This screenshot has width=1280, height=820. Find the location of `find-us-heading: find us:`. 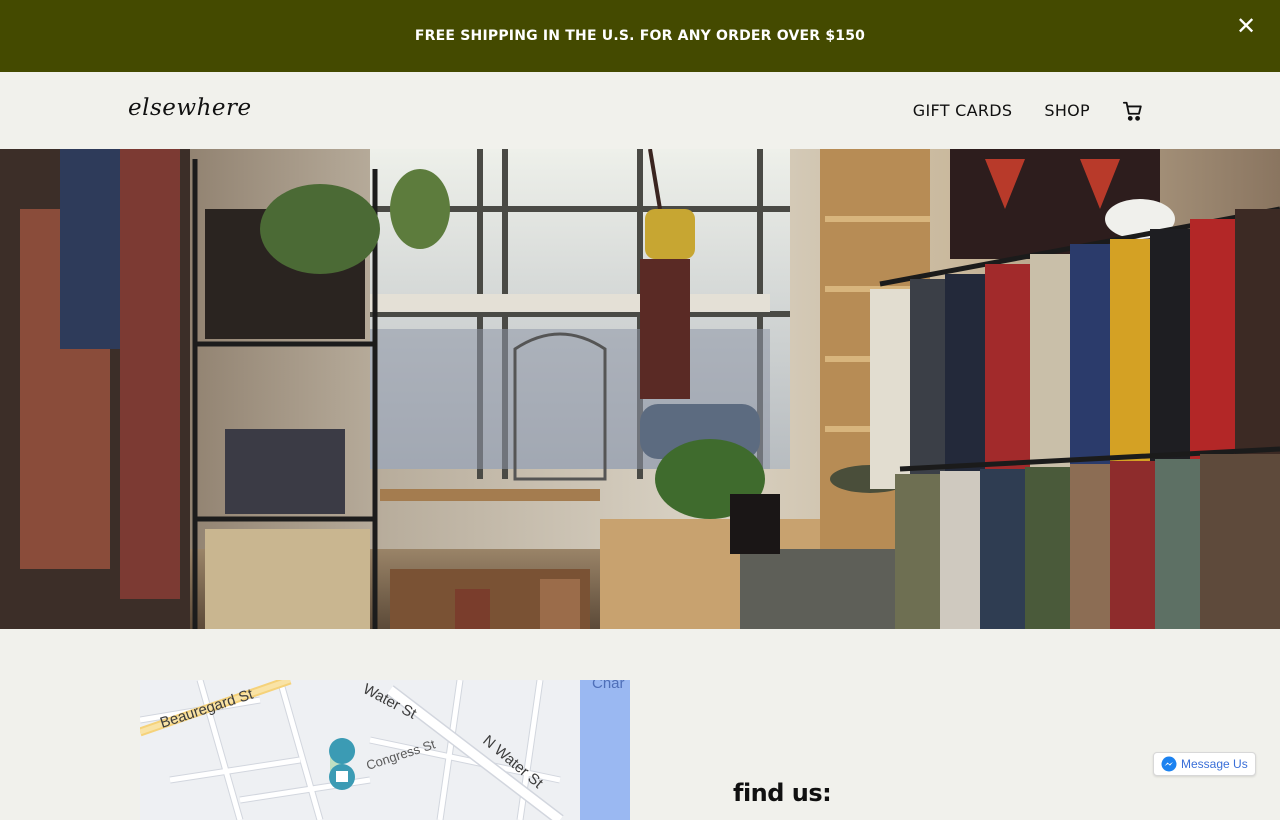

find-us-heading: find us: is located at coordinates (782, 793).